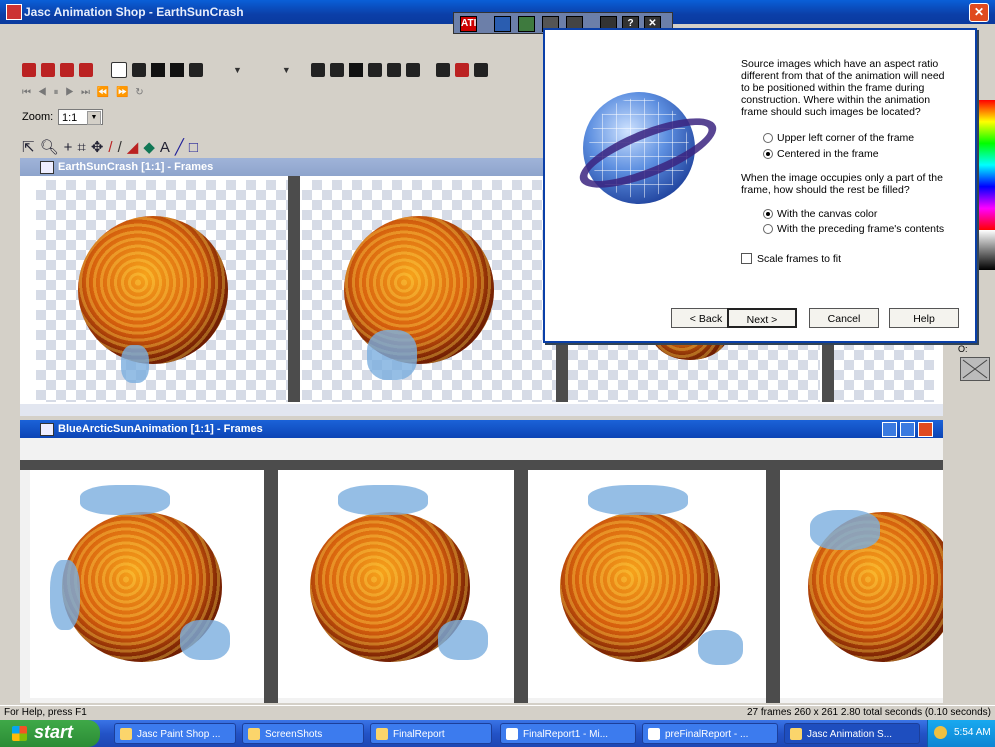  I want to click on eraser-icon: ◢, so click(133, 148).